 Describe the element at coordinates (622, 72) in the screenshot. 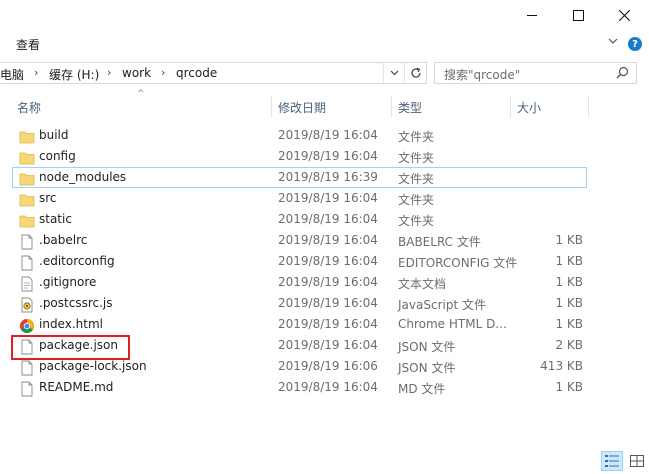

I see `search-icon` at that location.